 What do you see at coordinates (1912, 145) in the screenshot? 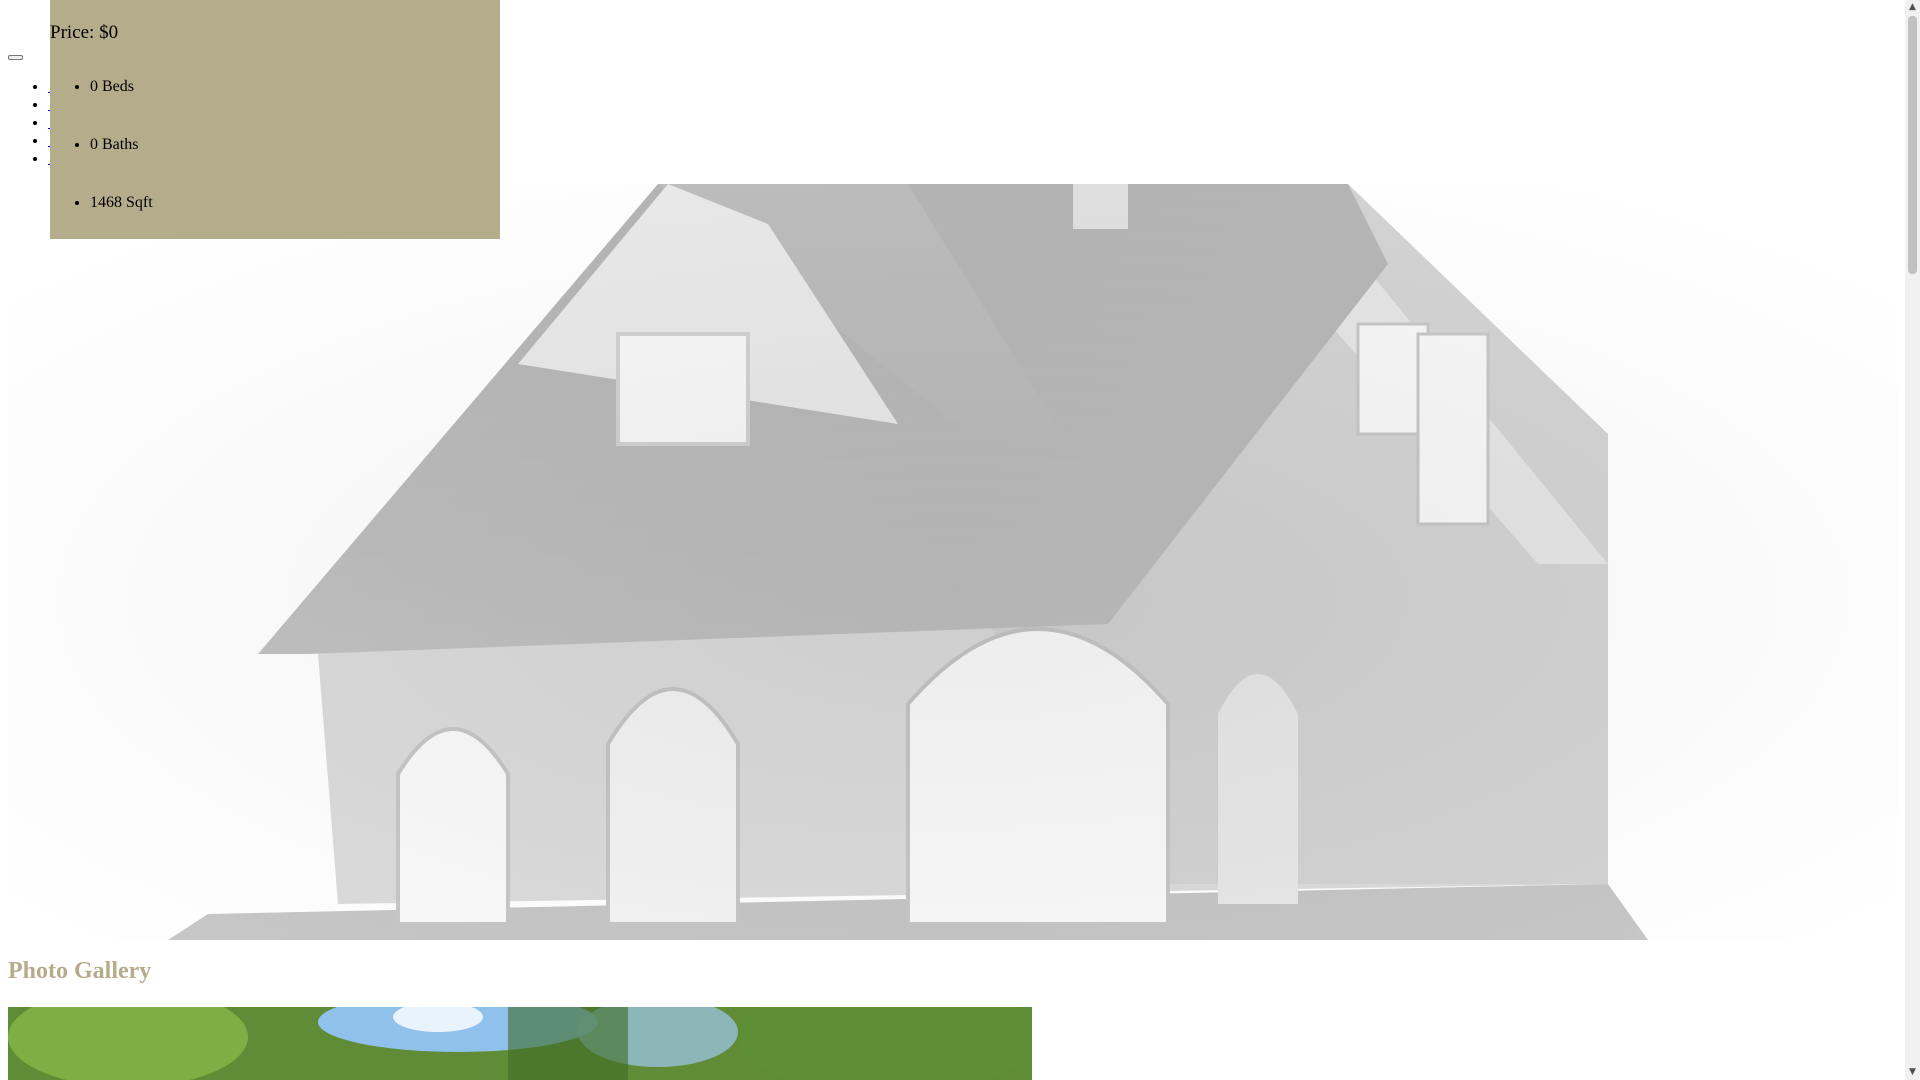
I see `scrollbar-thumb` at bounding box center [1912, 145].